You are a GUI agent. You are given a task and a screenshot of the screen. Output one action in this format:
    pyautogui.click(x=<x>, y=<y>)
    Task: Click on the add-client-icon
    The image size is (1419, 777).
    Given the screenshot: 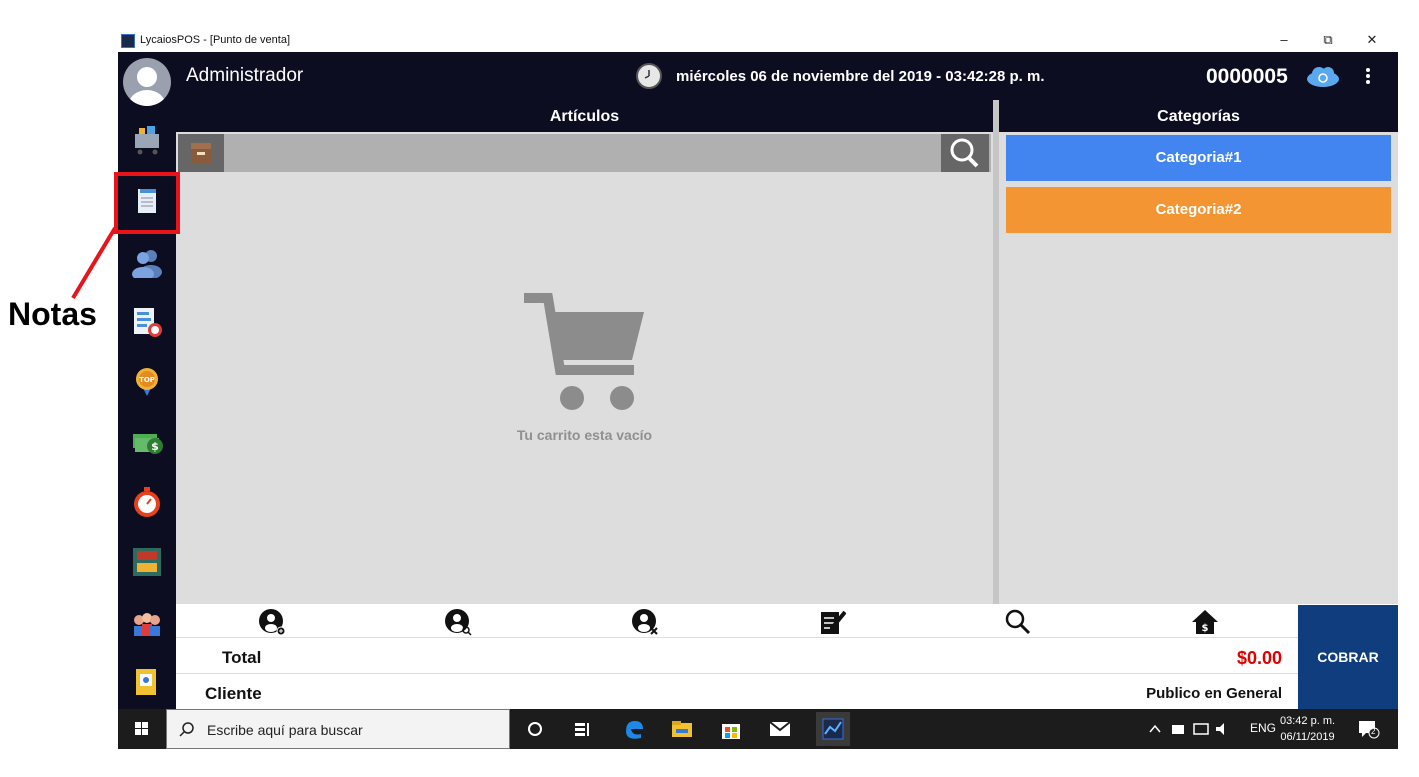 What is the action you would take?
    pyautogui.click(x=272, y=622)
    